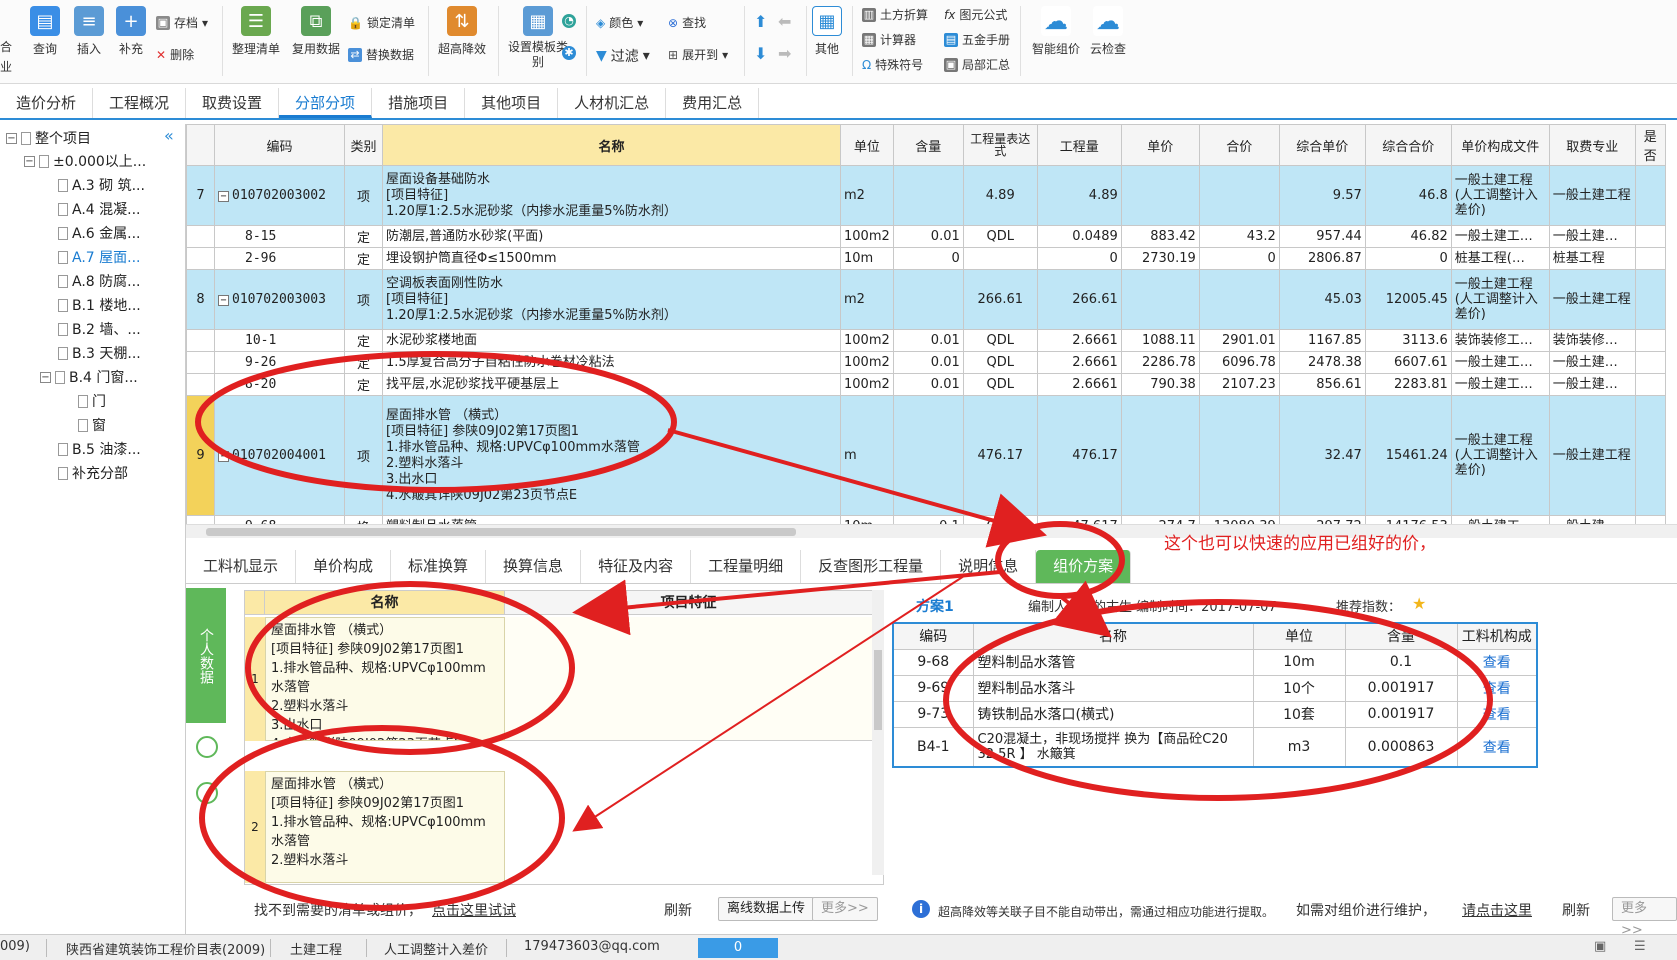 The width and height of the screenshot is (1677, 960). I want to click on cloud-check-button: ☁ 云检查, so click(1108, 31).